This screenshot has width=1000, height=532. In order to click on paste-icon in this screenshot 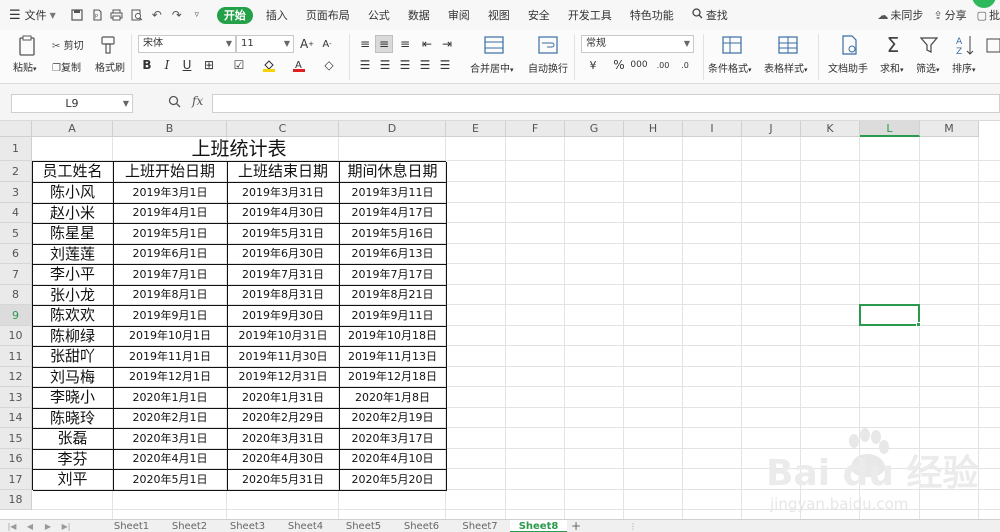, I will do `click(27, 46)`.